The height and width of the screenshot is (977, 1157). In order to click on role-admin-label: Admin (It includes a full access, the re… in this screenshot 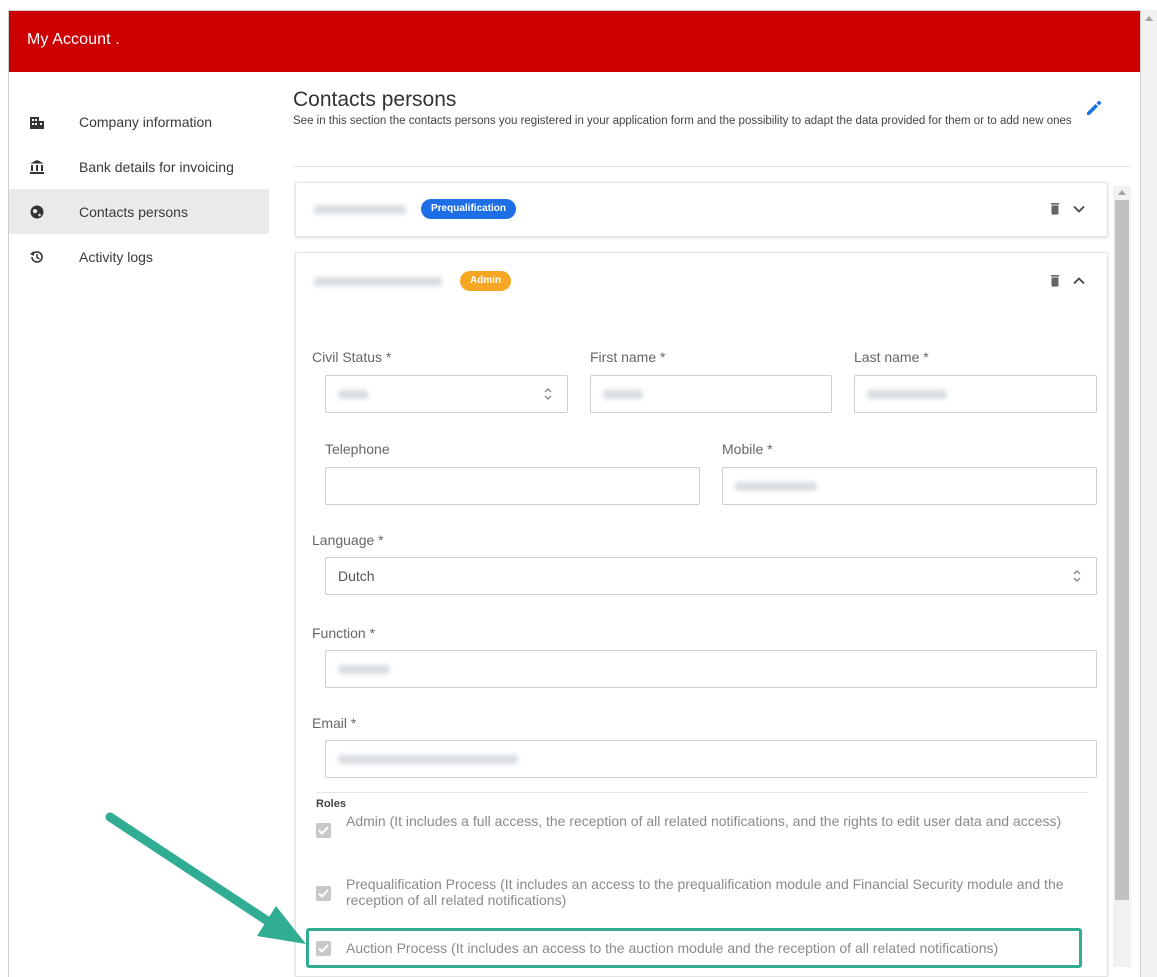, I will do `click(704, 821)`.